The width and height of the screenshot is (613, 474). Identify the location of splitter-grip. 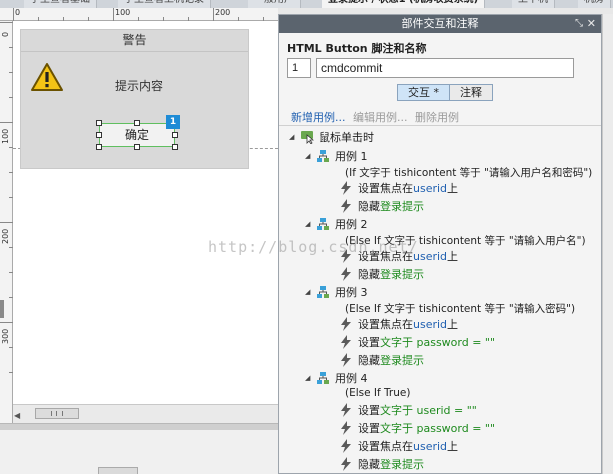
(2, 309).